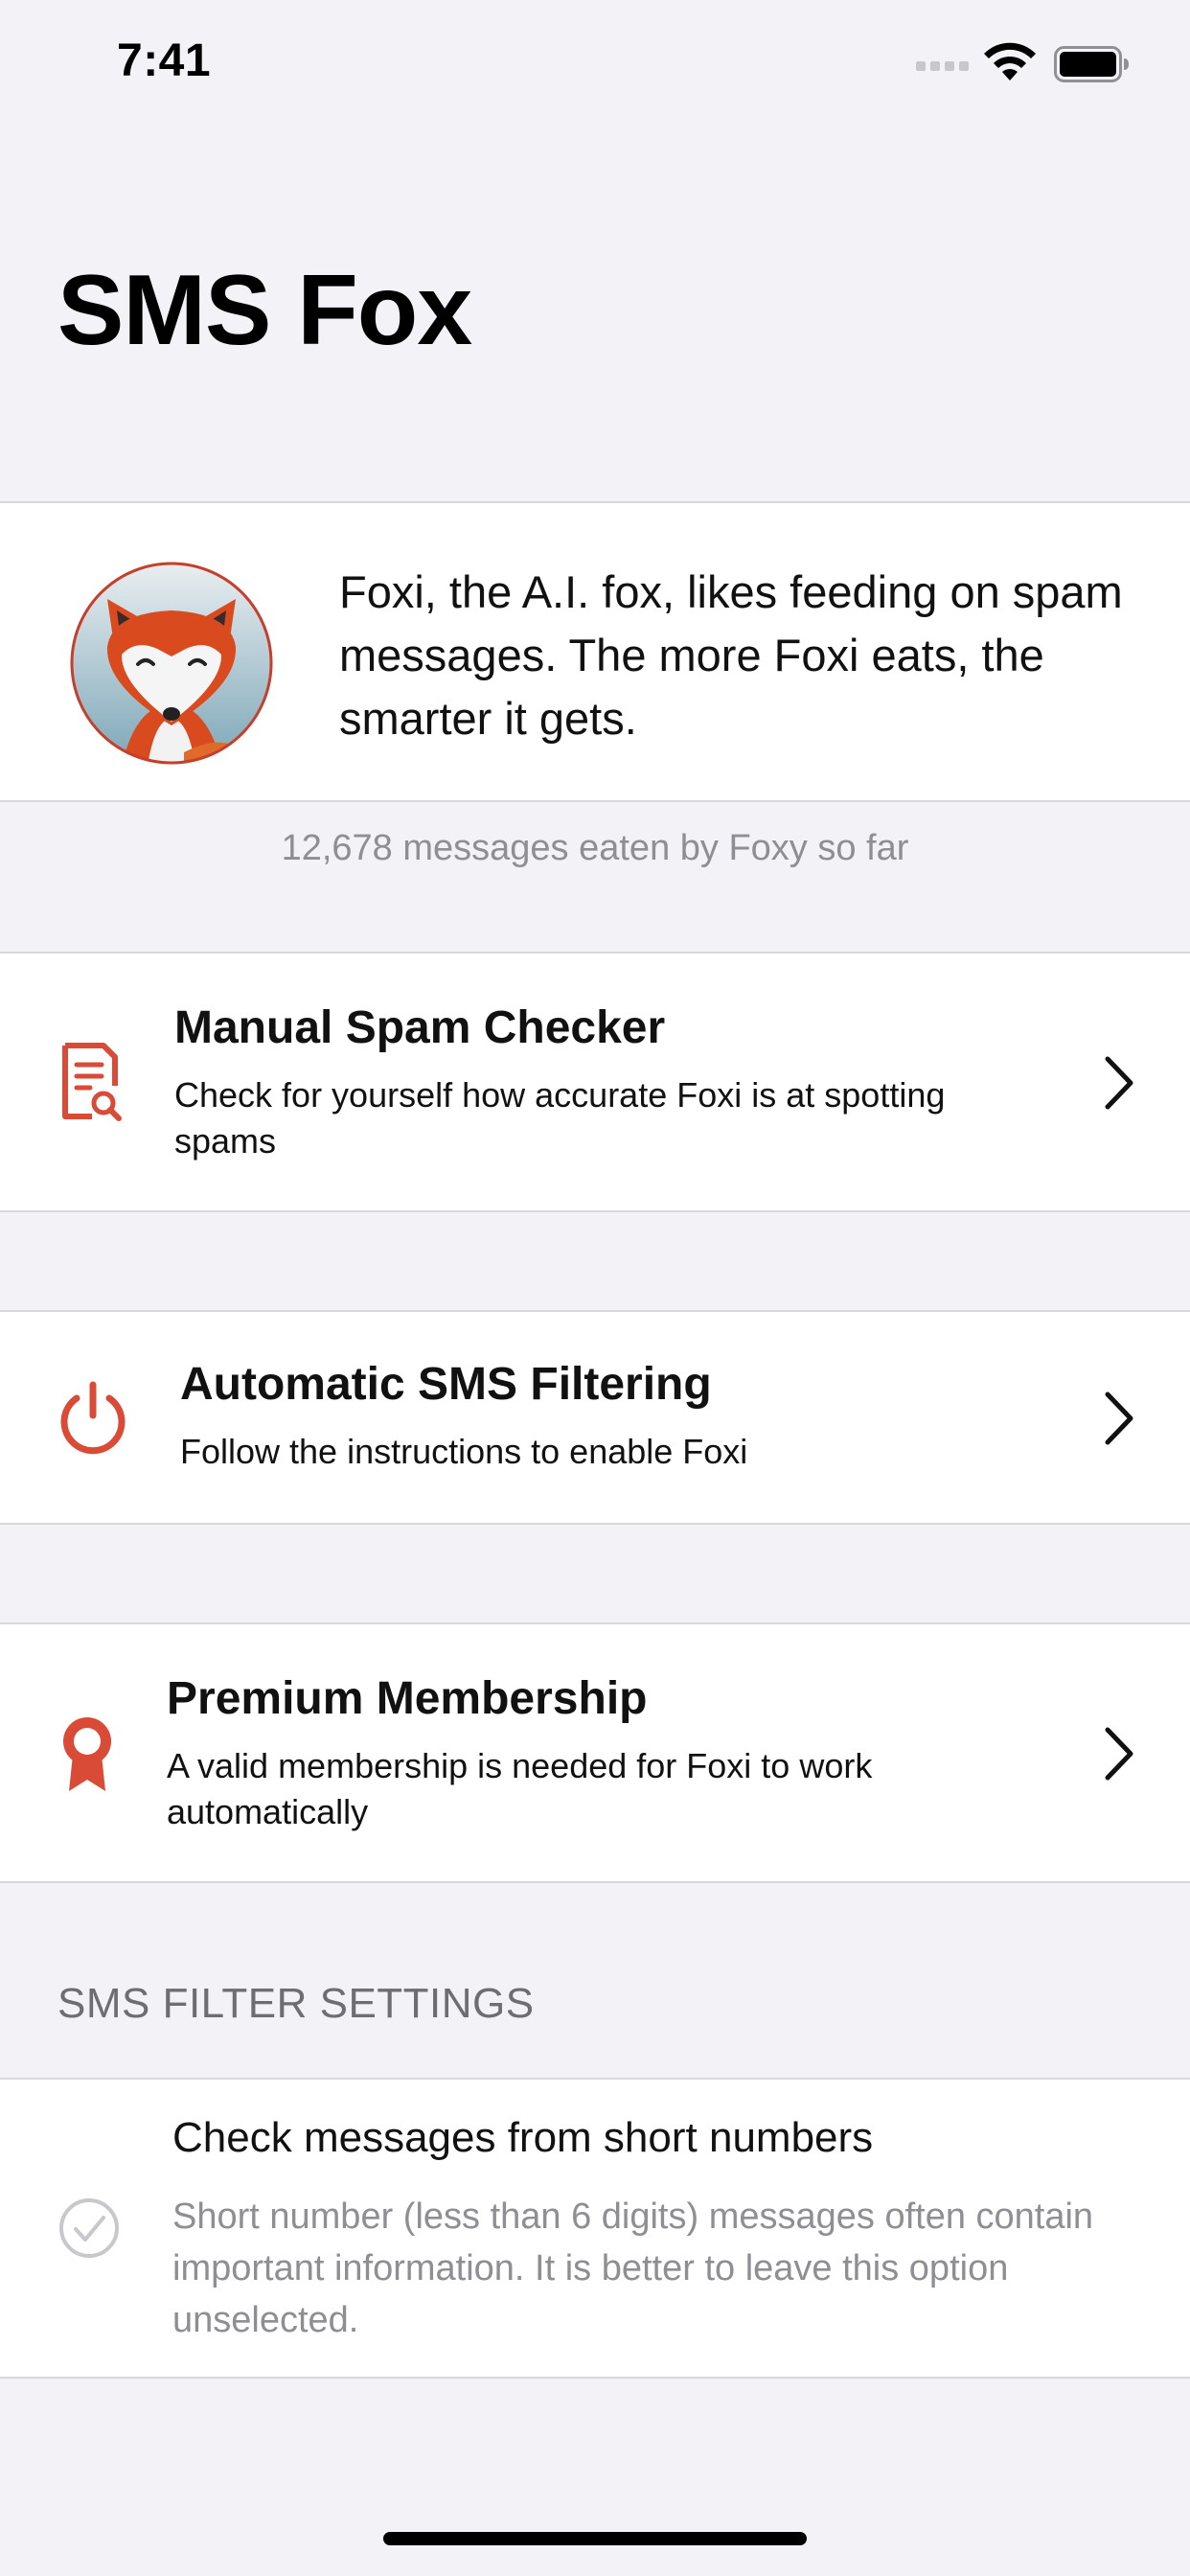 The height and width of the screenshot is (2576, 1190). I want to click on manual-spam-checker-title: Manual Spam Checker, so click(420, 1027).